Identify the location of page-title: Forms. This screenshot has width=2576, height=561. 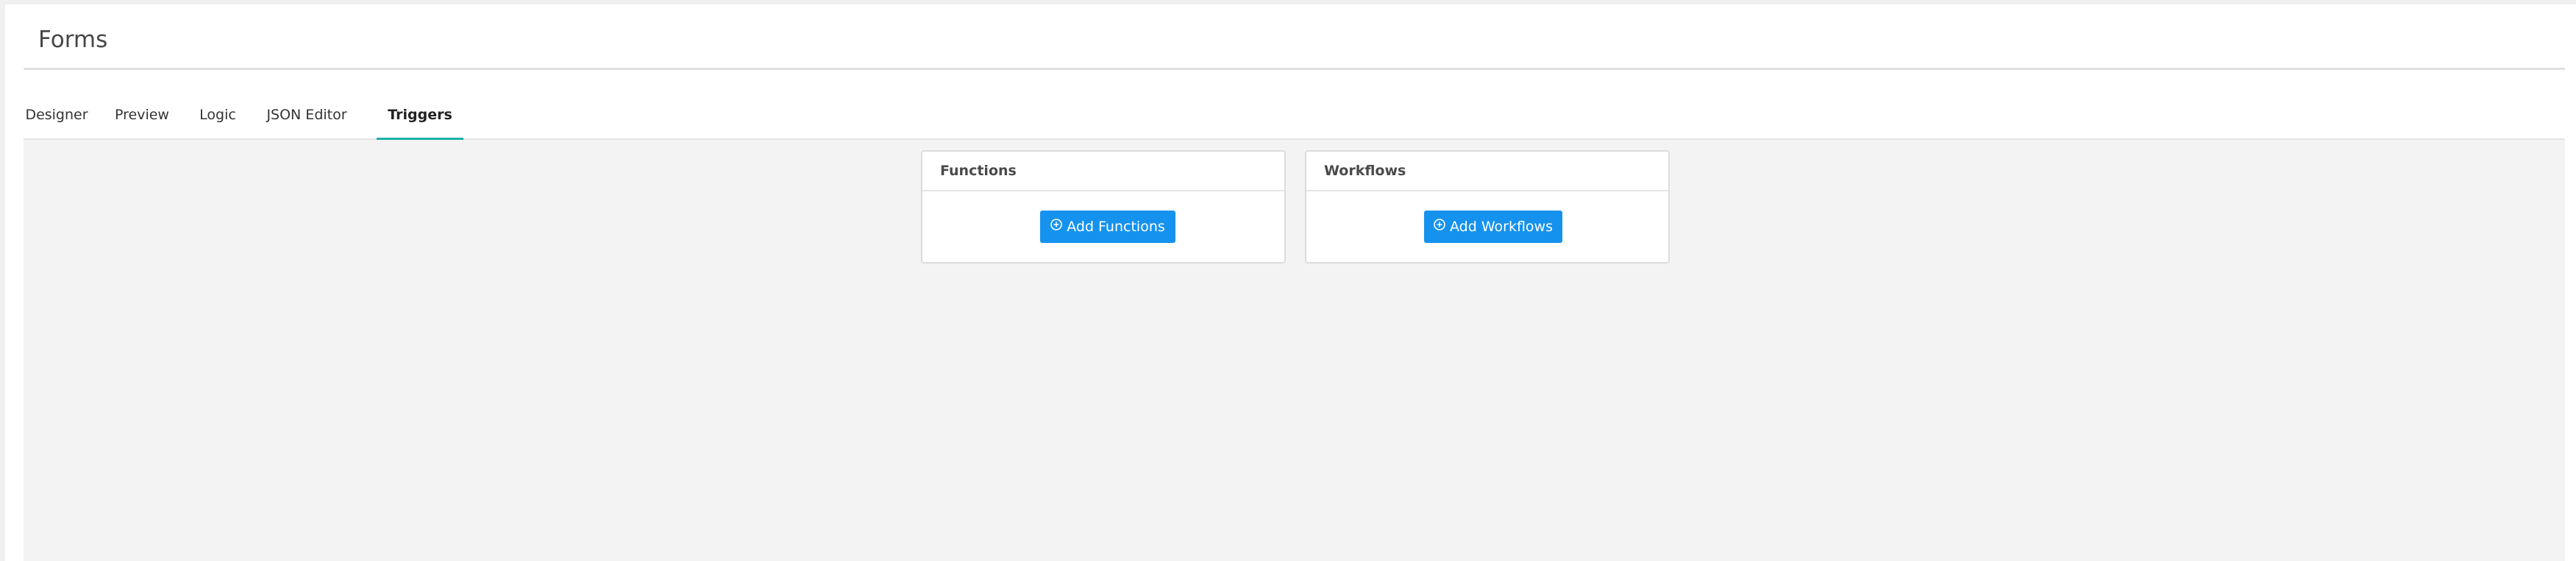
(73, 40).